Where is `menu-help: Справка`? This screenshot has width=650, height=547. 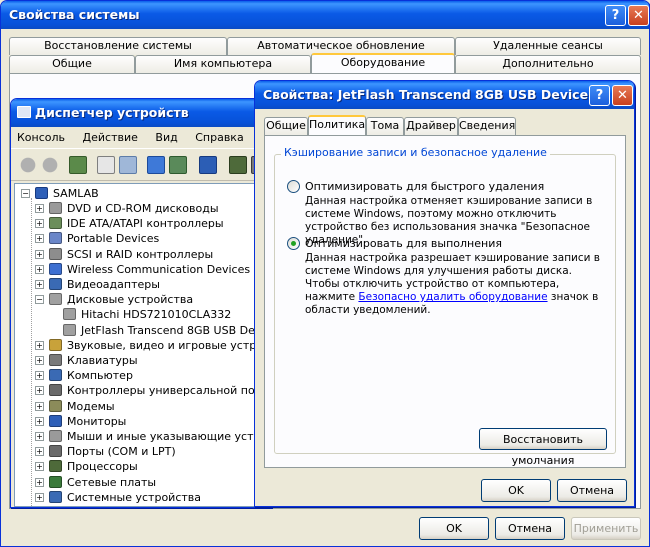 menu-help: Справка is located at coordinates (219, 137).